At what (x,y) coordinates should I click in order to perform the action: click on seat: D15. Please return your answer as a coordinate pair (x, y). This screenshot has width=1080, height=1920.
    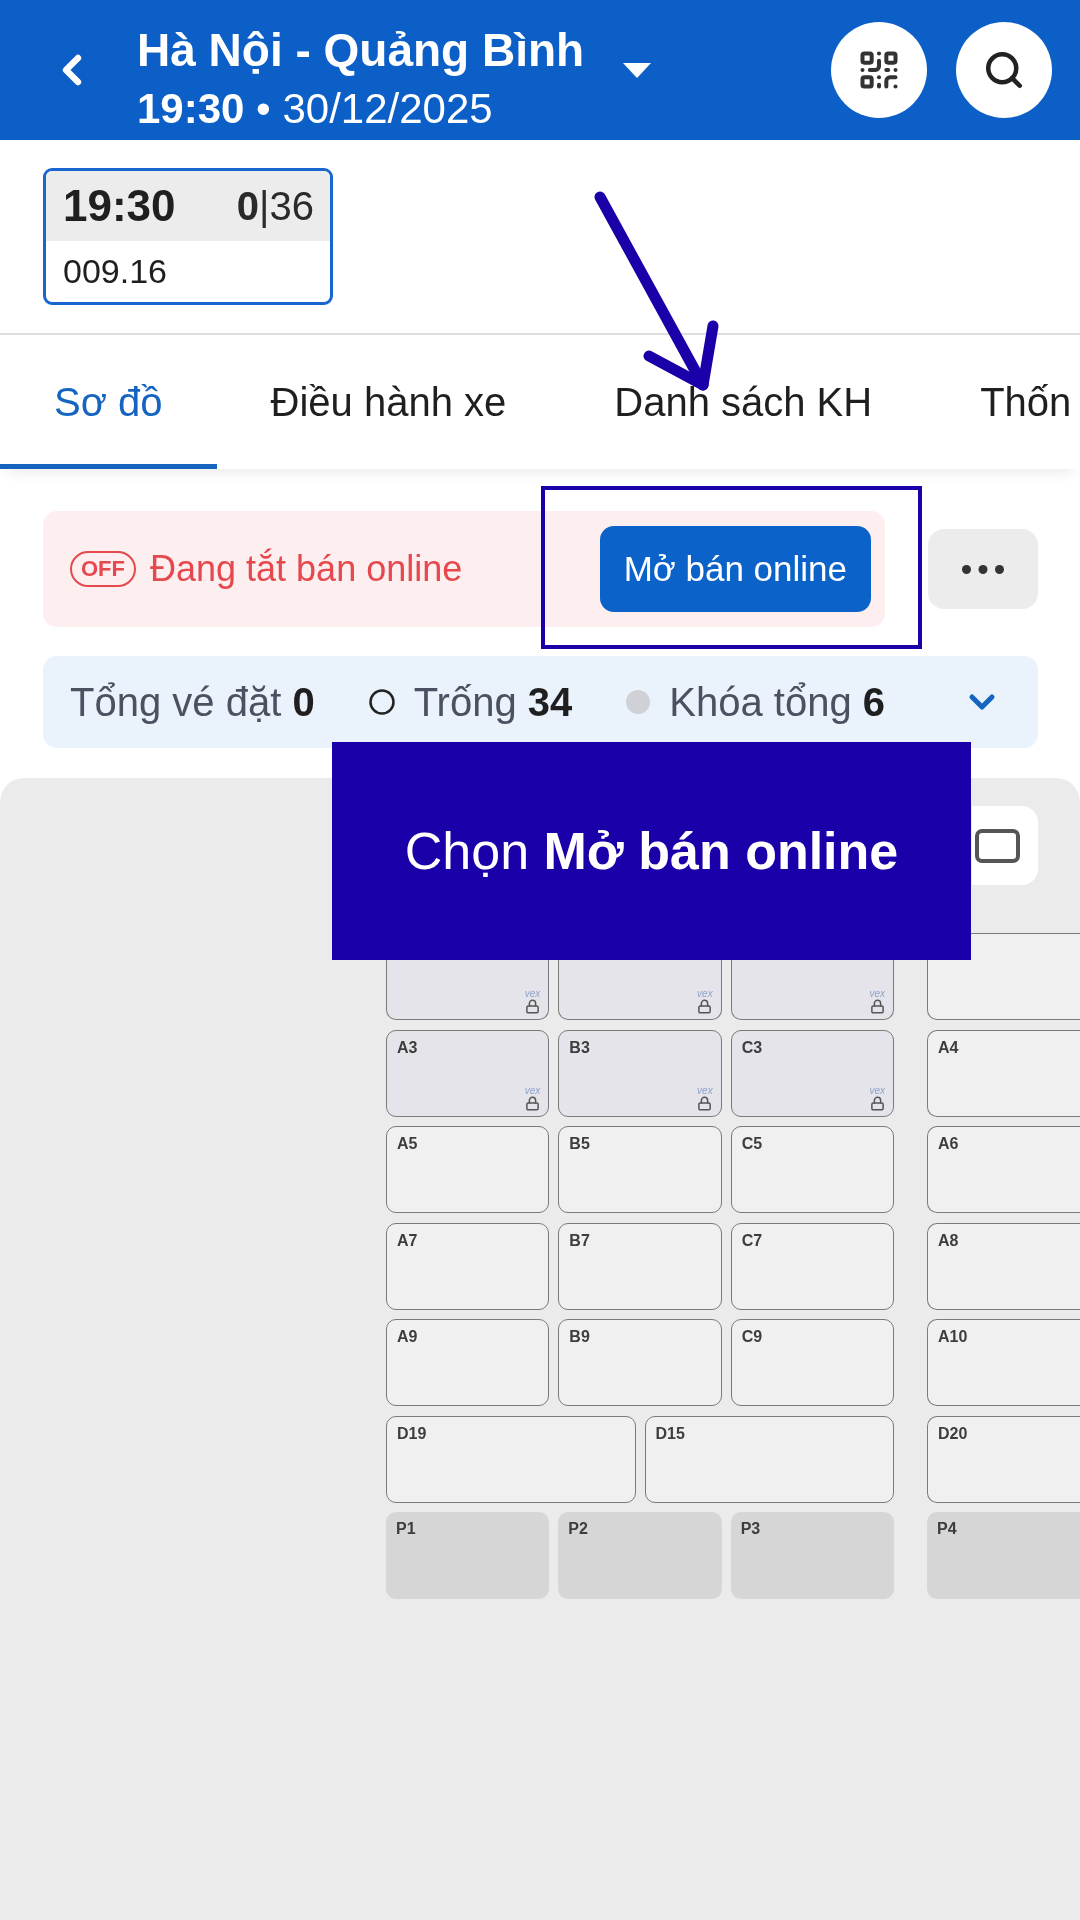
    Looking at the image, I should click on (769, 1459).